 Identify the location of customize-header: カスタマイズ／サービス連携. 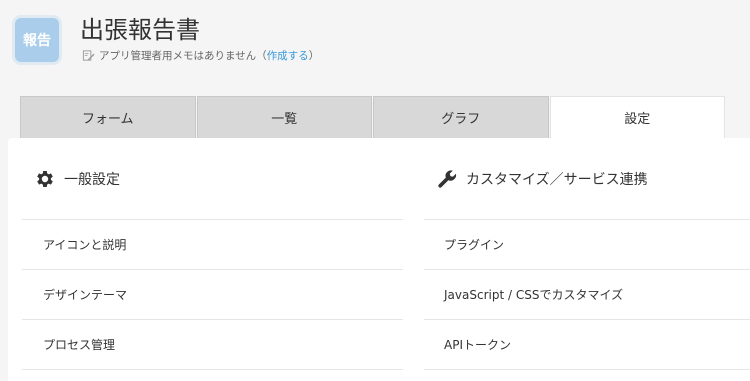
(587, 179).